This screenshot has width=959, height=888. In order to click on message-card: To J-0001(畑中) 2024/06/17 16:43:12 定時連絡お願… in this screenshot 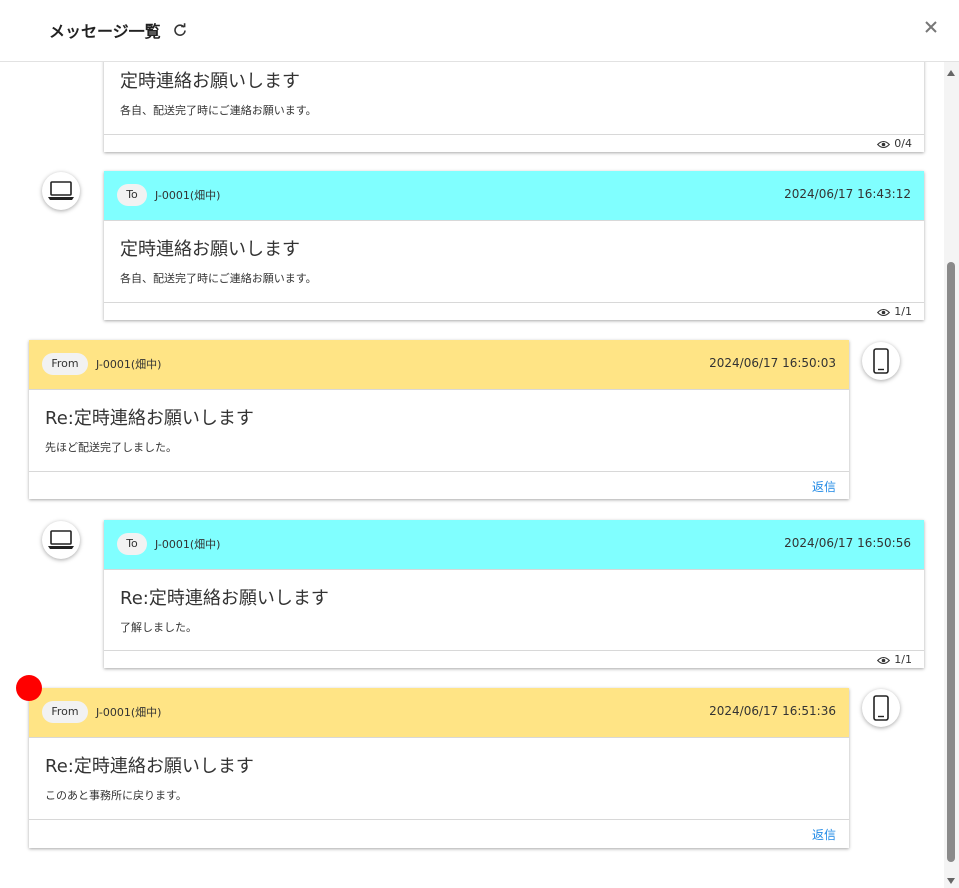, I will do `click(514, 245)`.